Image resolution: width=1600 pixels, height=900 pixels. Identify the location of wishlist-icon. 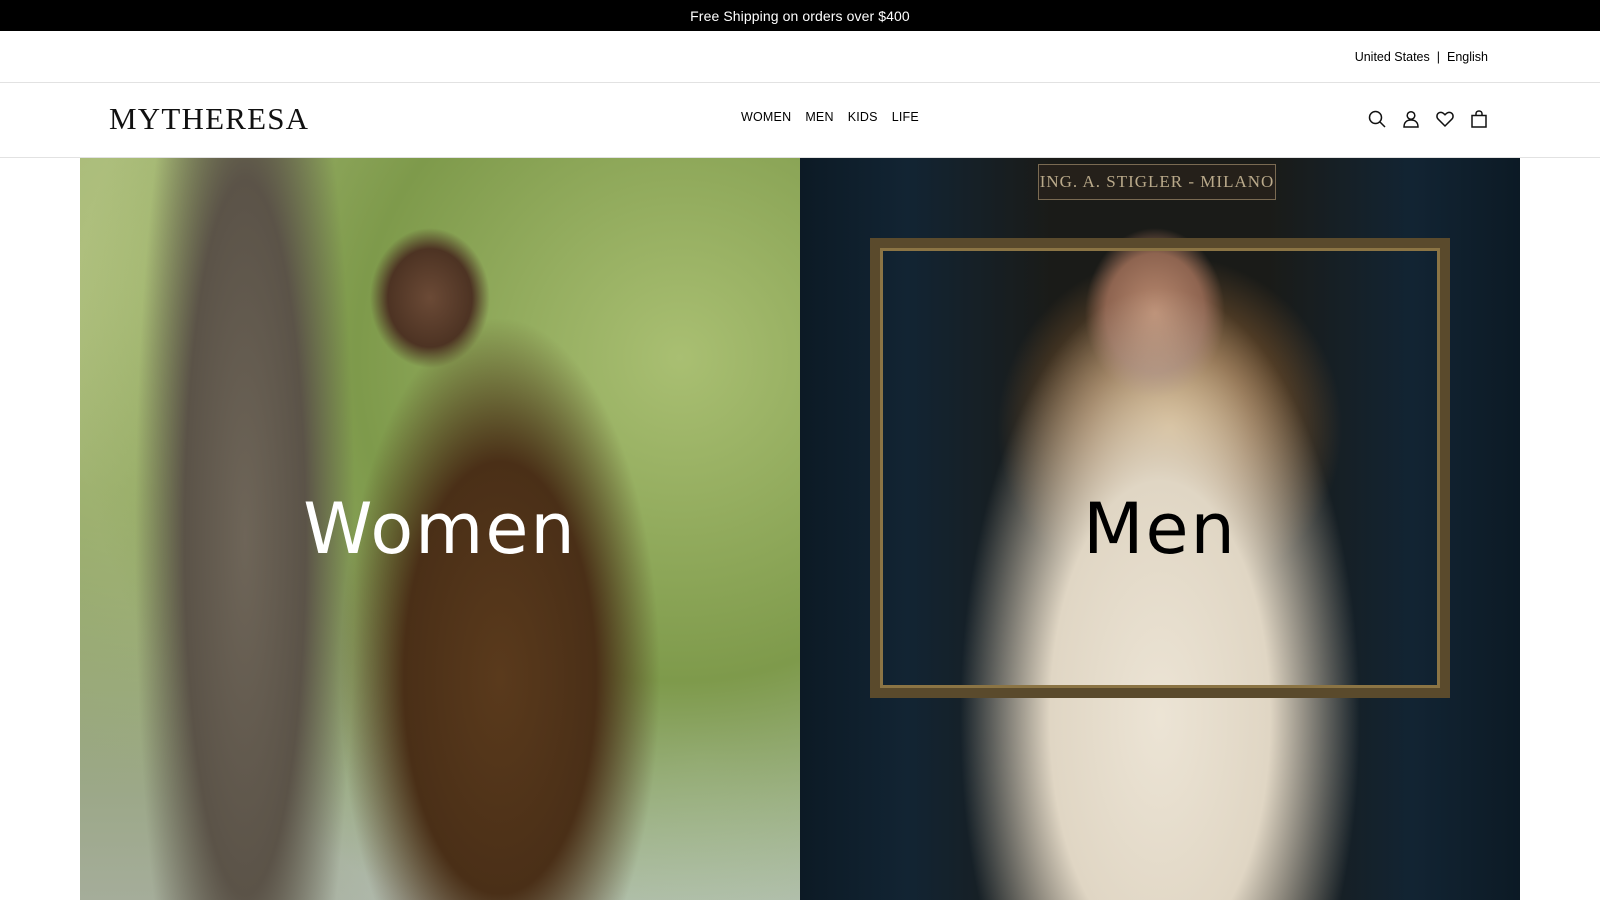
(1445, 119).